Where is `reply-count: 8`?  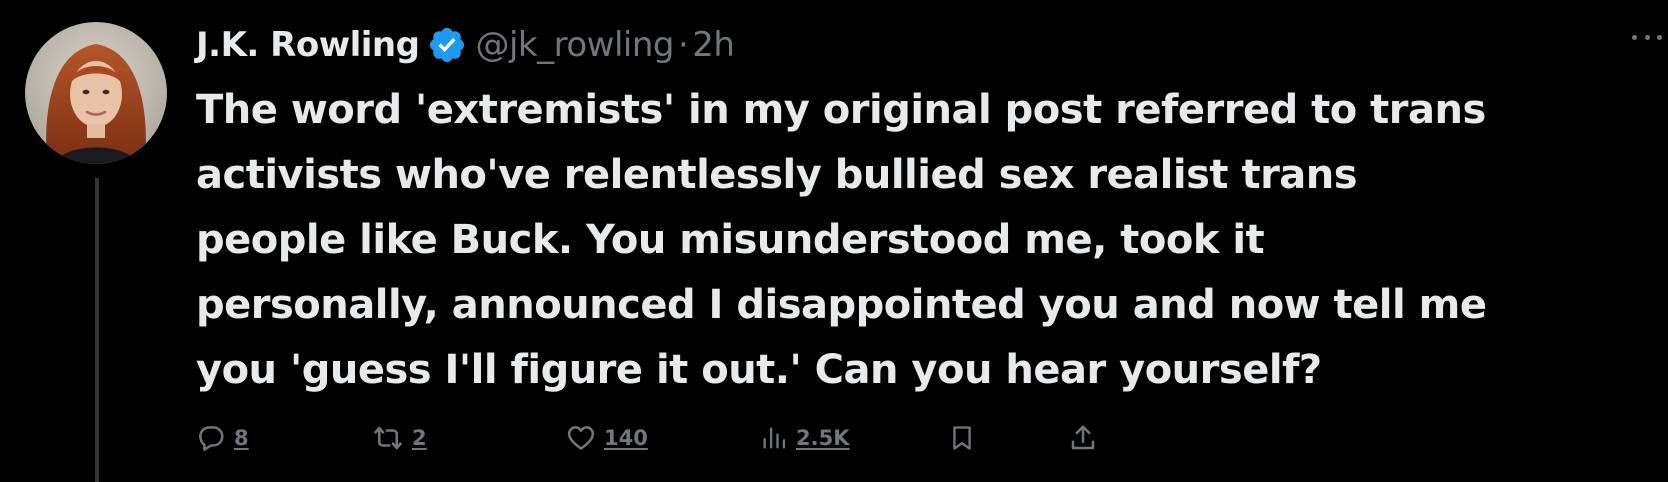
reply-count: 8 is located at coordinates (241, 438).